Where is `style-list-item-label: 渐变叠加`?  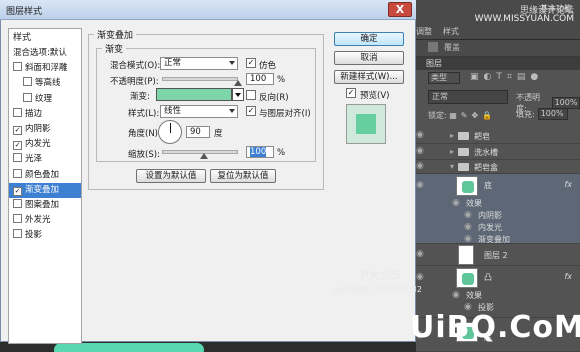
style-list-item-label: 渐变叠加 is located at coordinates (42, 189).